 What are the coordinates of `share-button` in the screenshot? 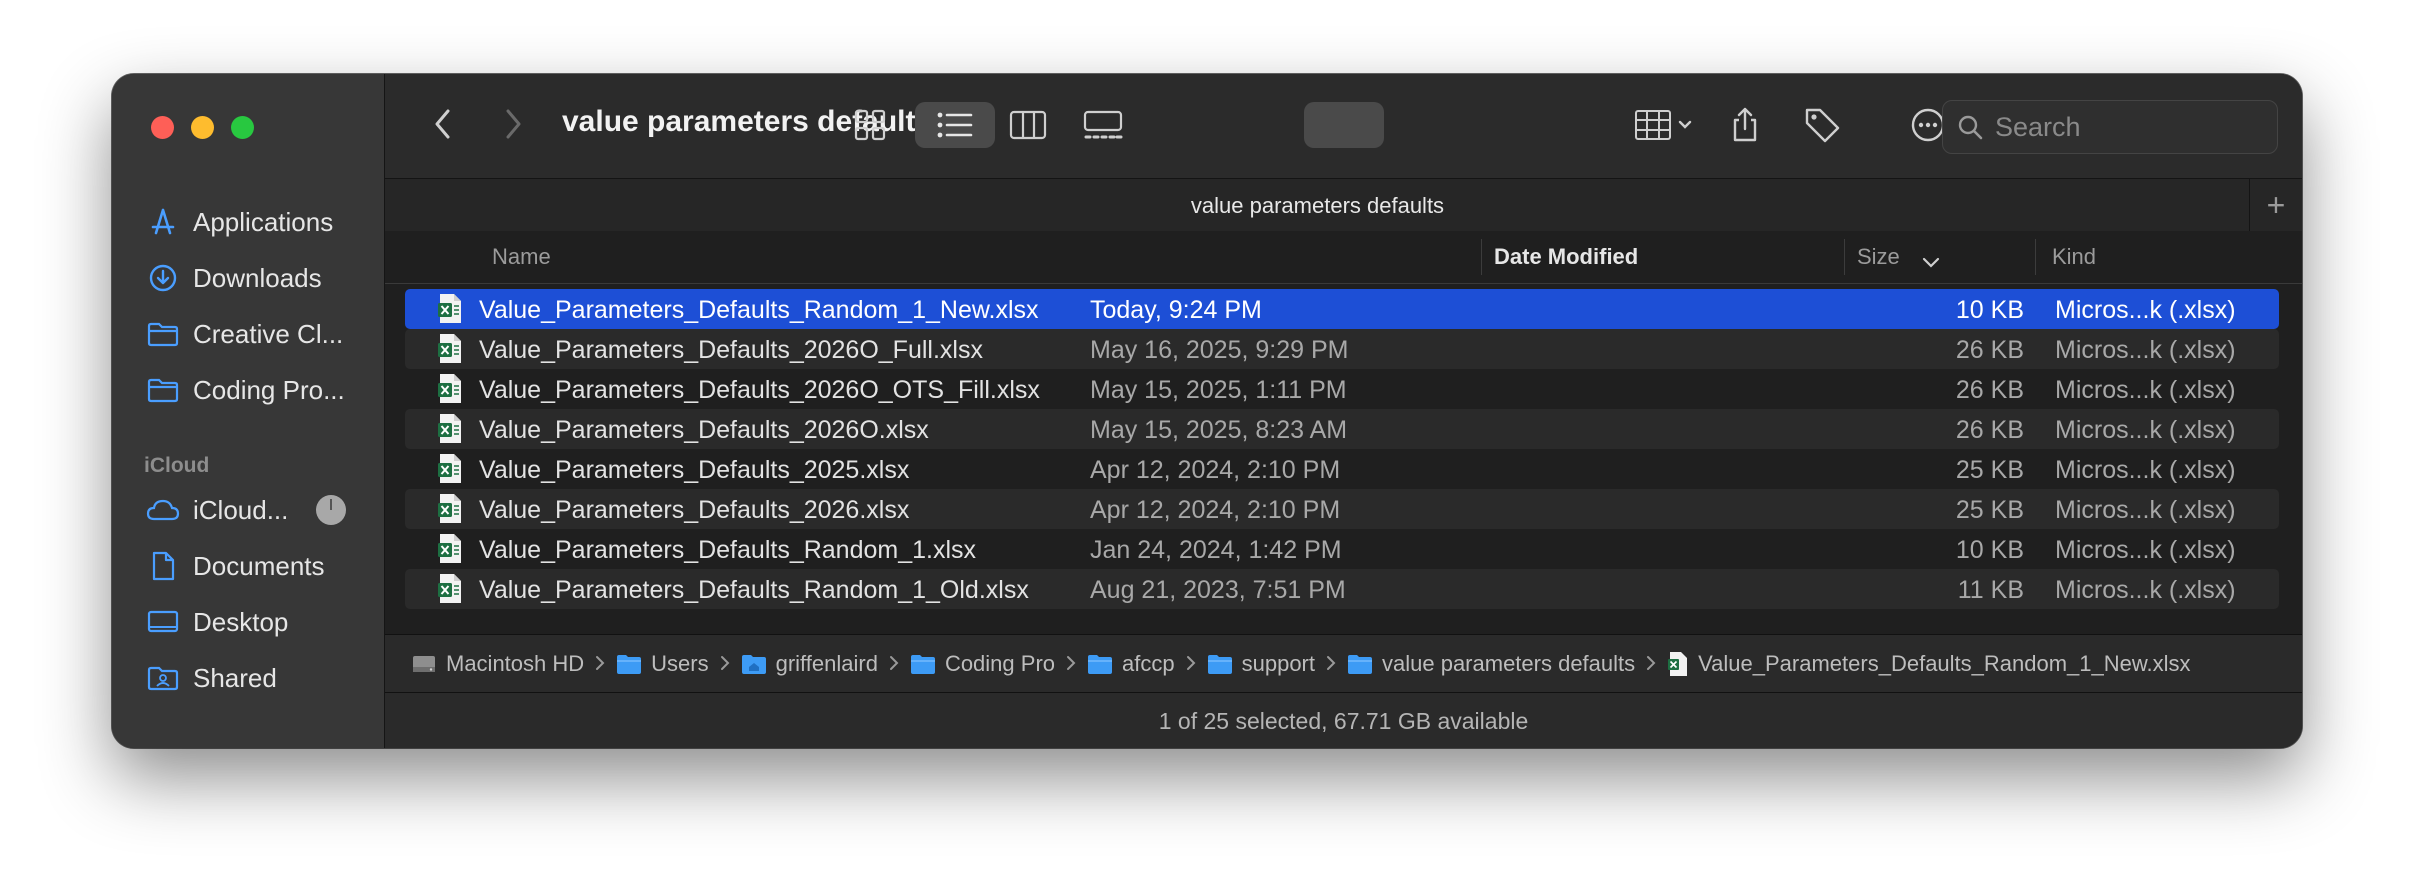 It's located at (1745, 125).